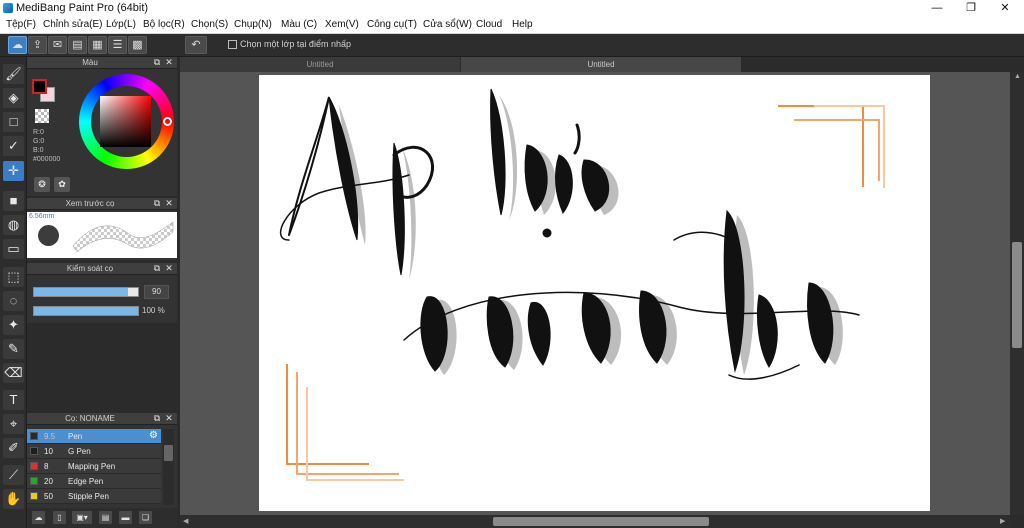 This screenshot has width=1024, height=528. What do you see at coordinates (764, 372) in the screenshot?
I see `flourish-line` at bounding box center [764, 372].